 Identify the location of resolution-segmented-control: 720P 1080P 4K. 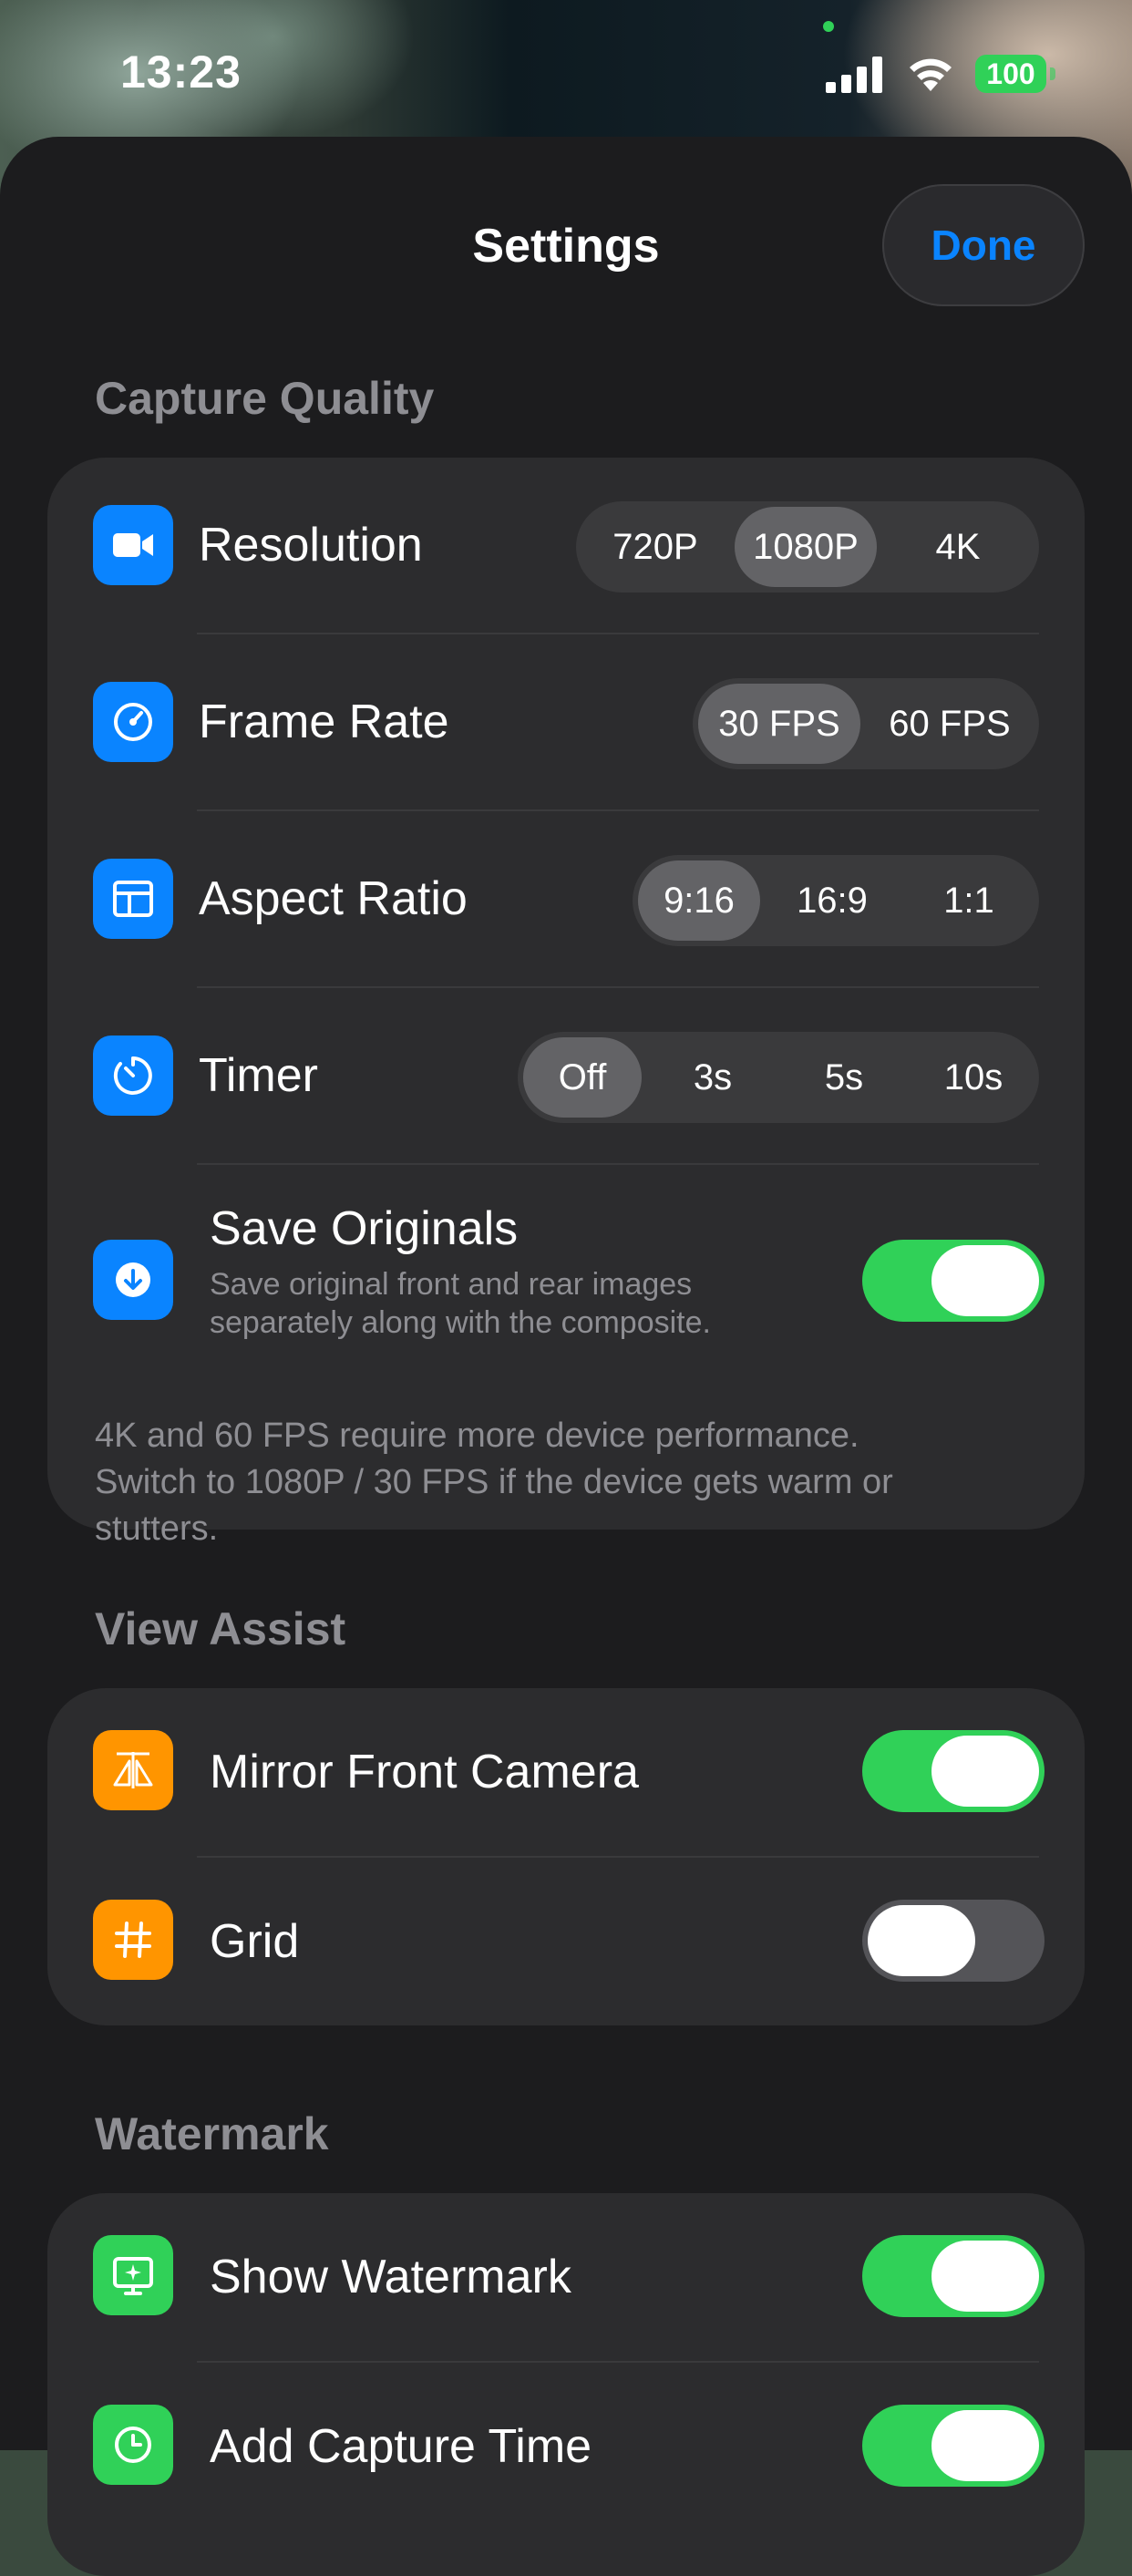
(807, 546).